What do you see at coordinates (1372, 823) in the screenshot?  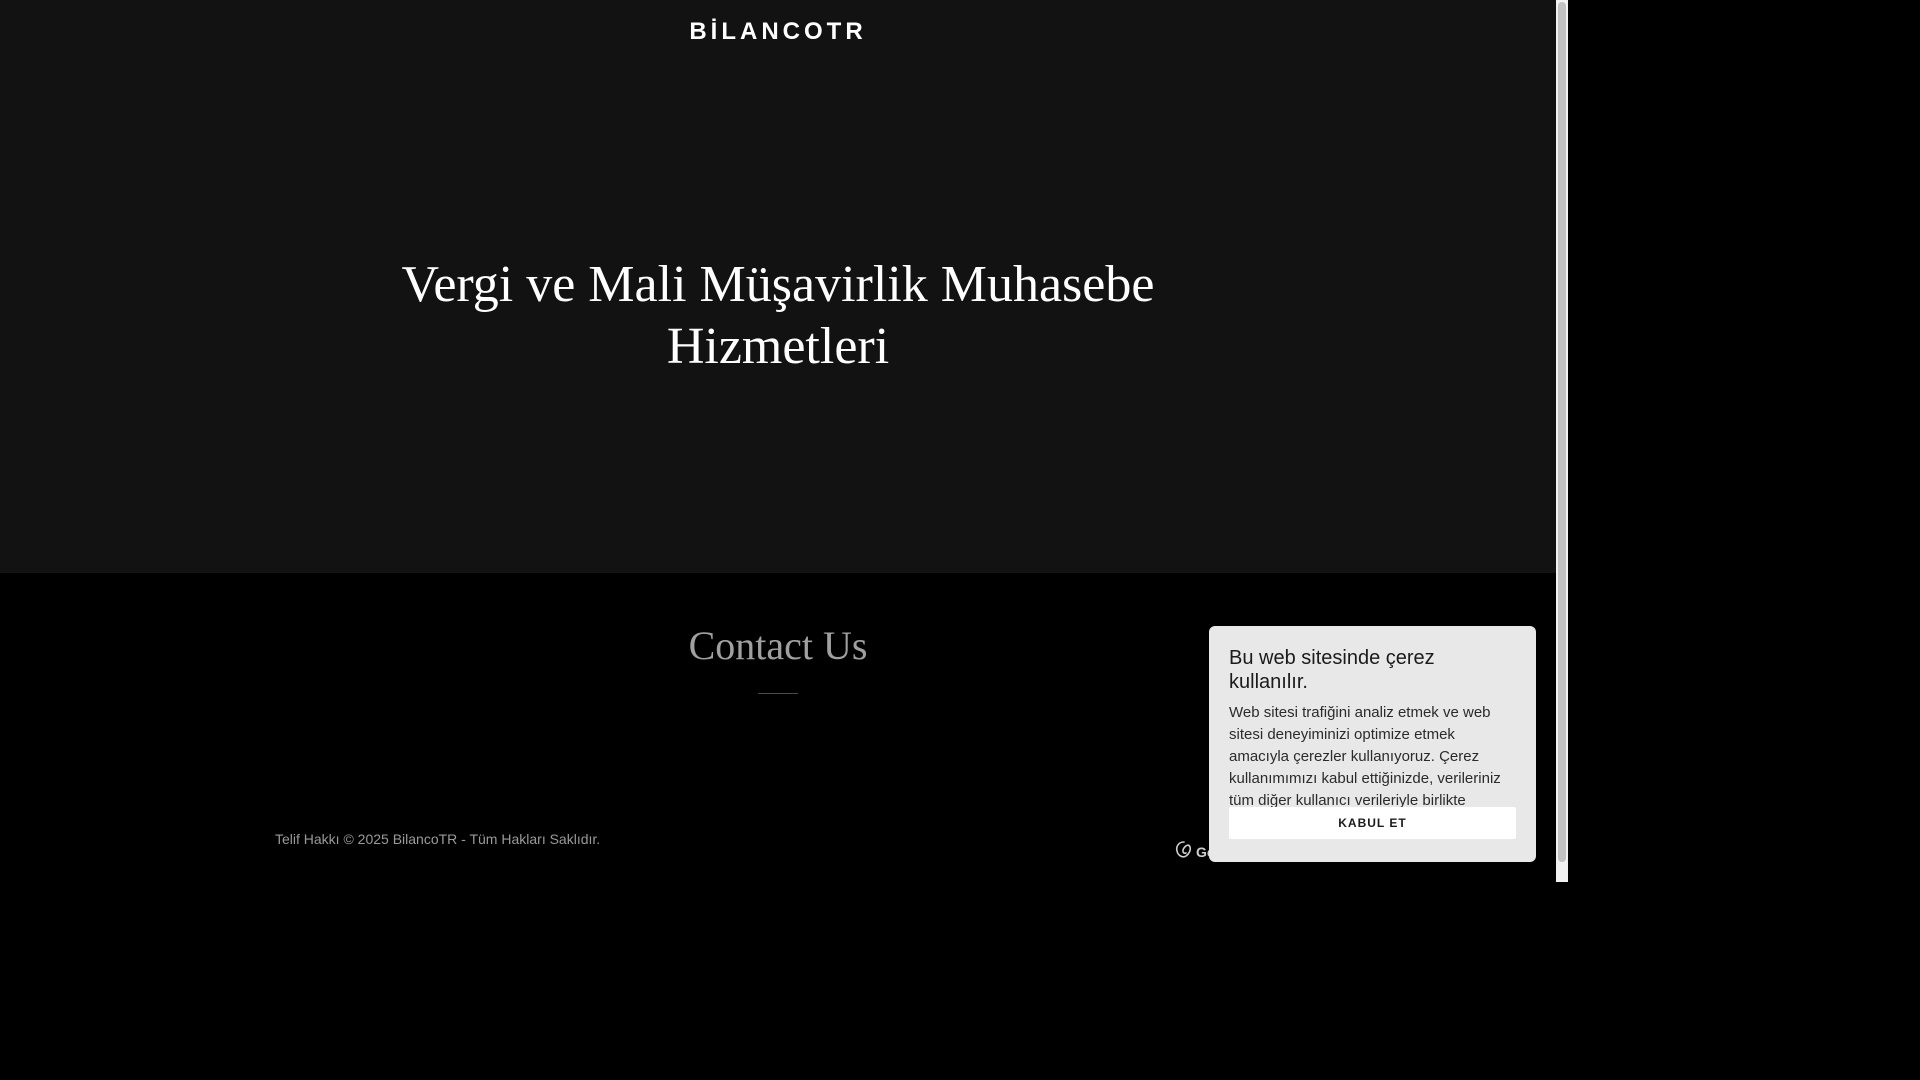 I see `accept-cookies-button: KABUL ET` at bounding box center [1372, 823].